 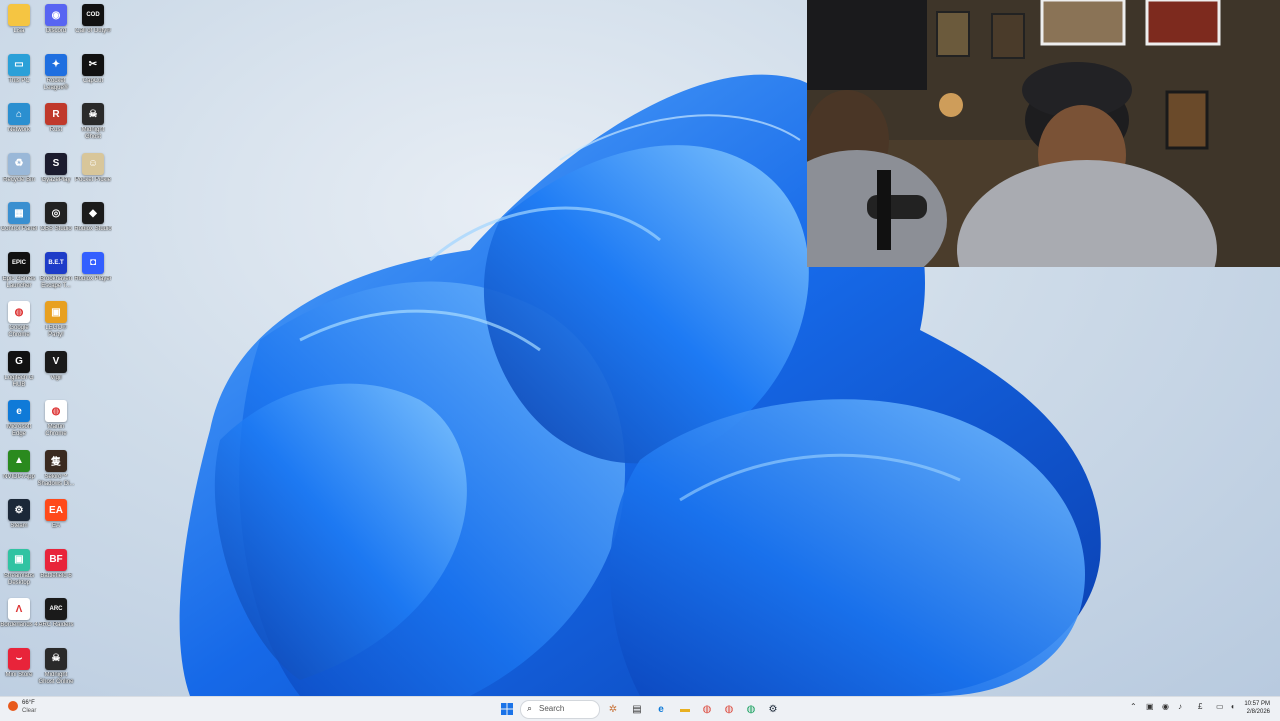 I want to click on discord-icon: ◉, so click(x=56, y=15).